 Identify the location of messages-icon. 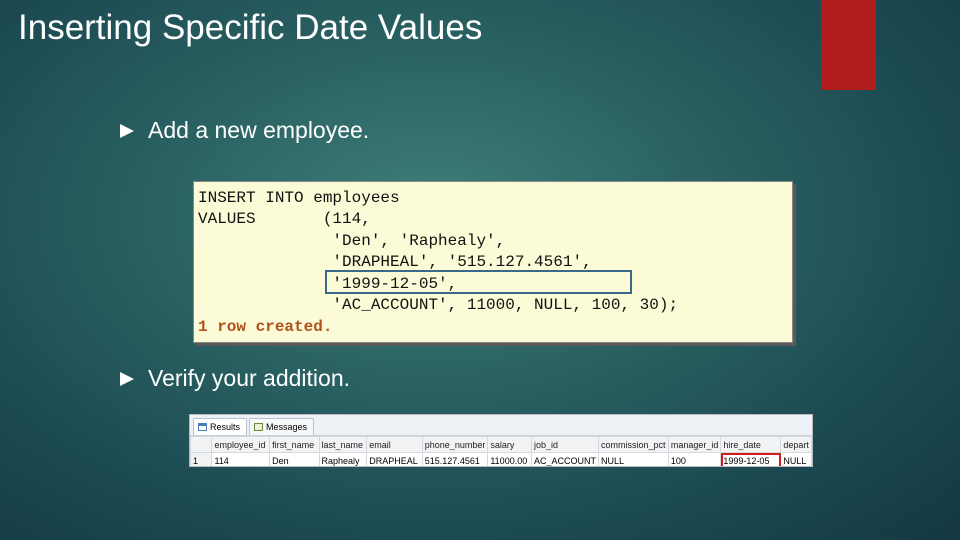
(259, 427).